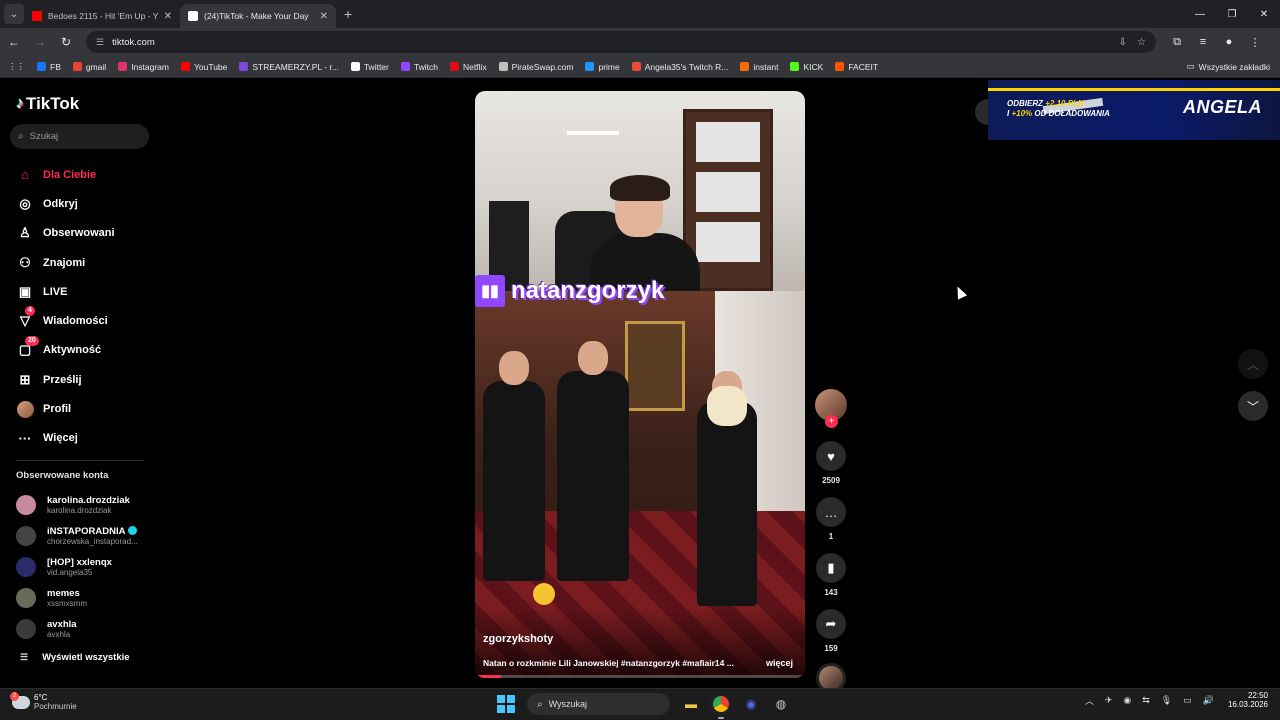 This screenshot has height=720, width=1280. I want to click on tray-overflow-icon: ︿, so click(1089, 700).